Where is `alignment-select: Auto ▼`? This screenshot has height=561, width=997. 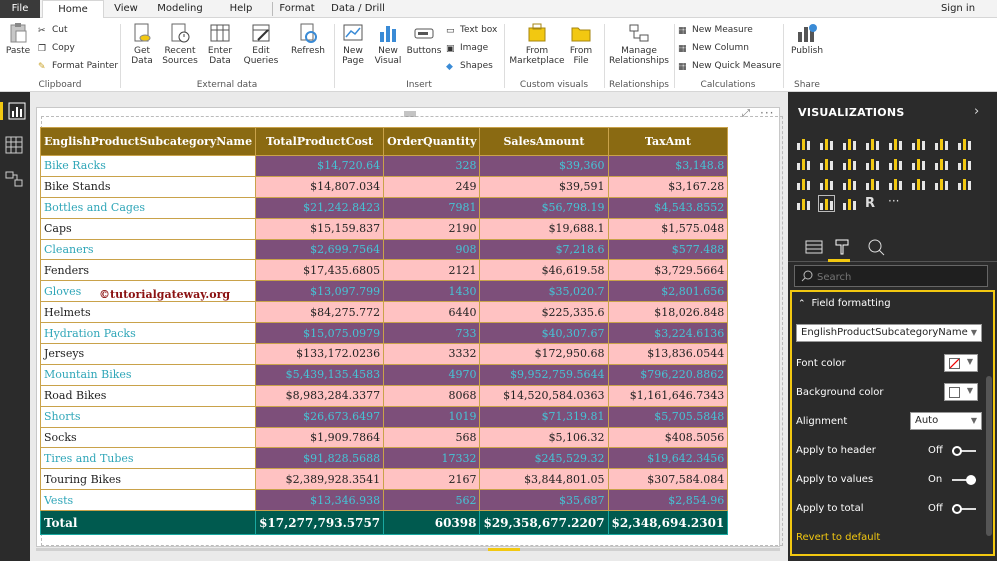
alignment-select: Auto ▼ is located at coordinates (946, 421).